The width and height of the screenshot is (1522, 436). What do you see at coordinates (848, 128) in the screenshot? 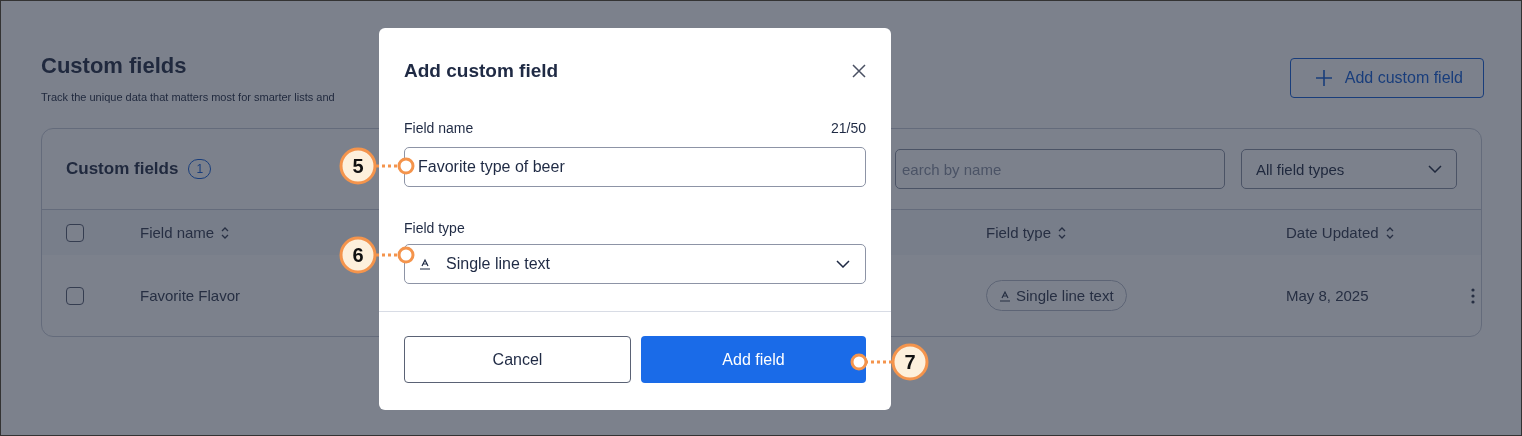
I see `character-counter: 21/50` at bounding box center [848, 128].